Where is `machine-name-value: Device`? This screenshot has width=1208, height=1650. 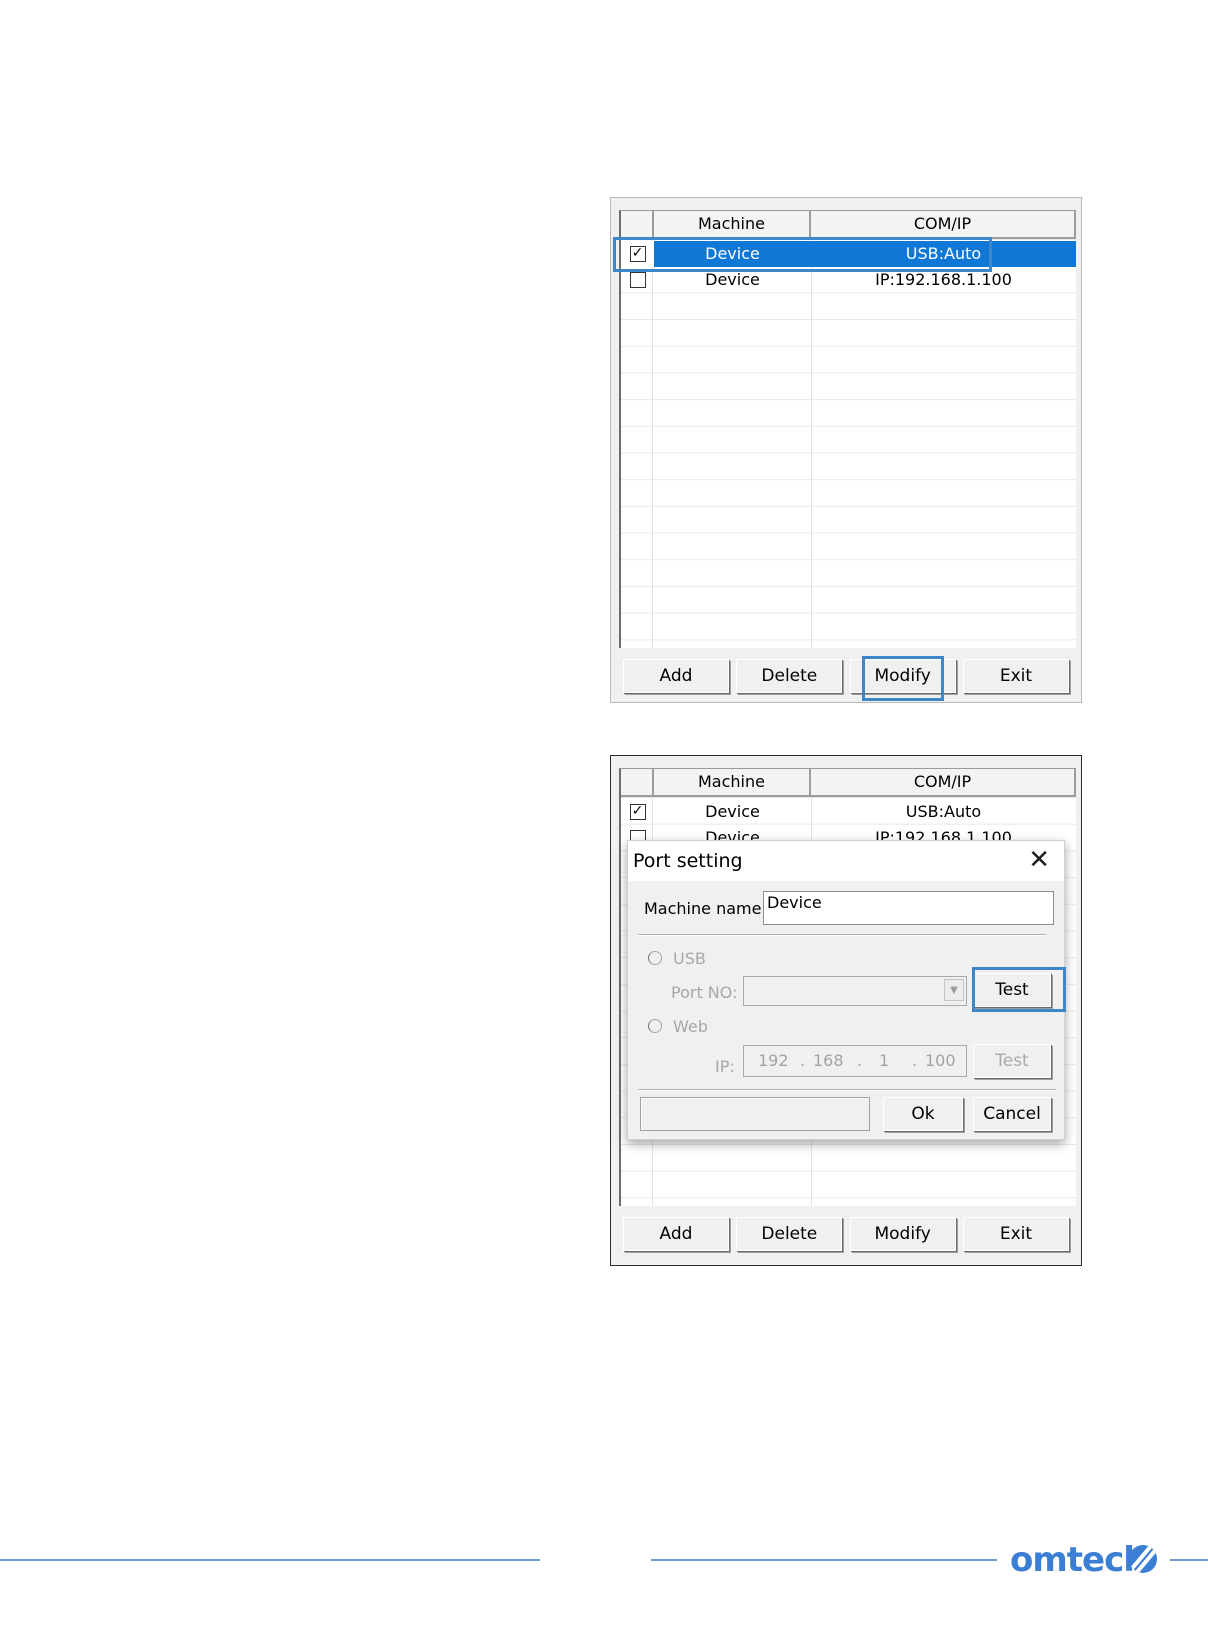 machine-name-value: Device is located at coordinates (794, 902).